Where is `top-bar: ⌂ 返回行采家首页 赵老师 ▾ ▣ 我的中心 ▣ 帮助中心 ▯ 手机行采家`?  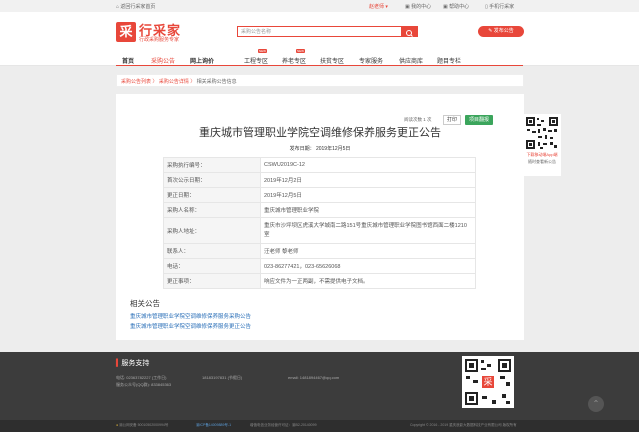 top-bar: ⌂ 返回行采家首页 赵老师 ▾ ▣ 我的中心 ▣ 帮助中心 ▯ 手机行采家 is located at coordinates (319, 6).